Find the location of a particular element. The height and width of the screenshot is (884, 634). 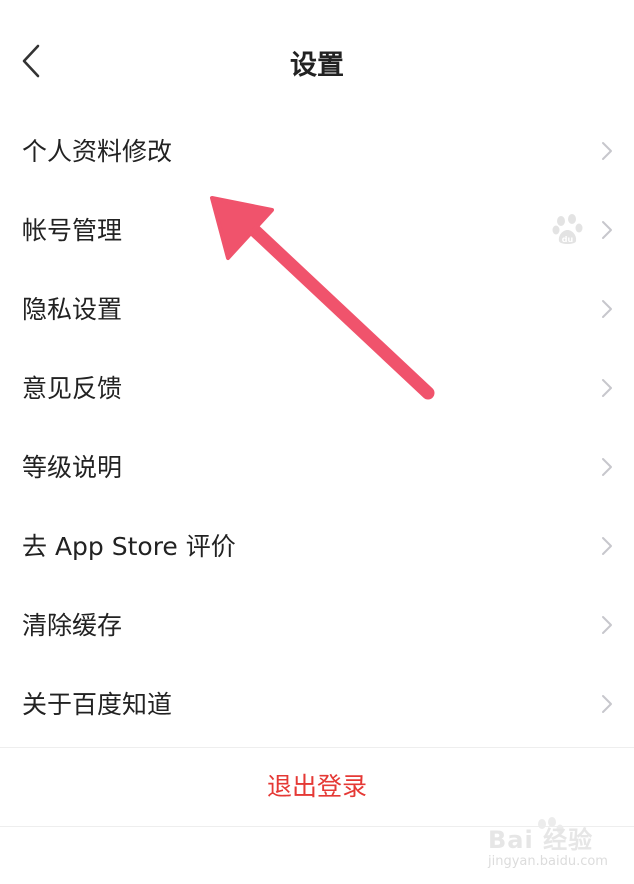

watermark-brand: Bai 经验 is located at coordinates (541, 840).